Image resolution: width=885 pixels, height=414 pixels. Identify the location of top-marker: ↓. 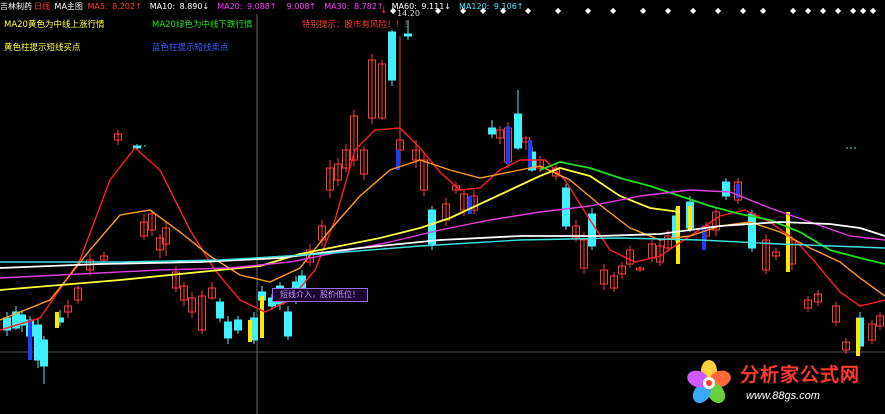
(384, 11).